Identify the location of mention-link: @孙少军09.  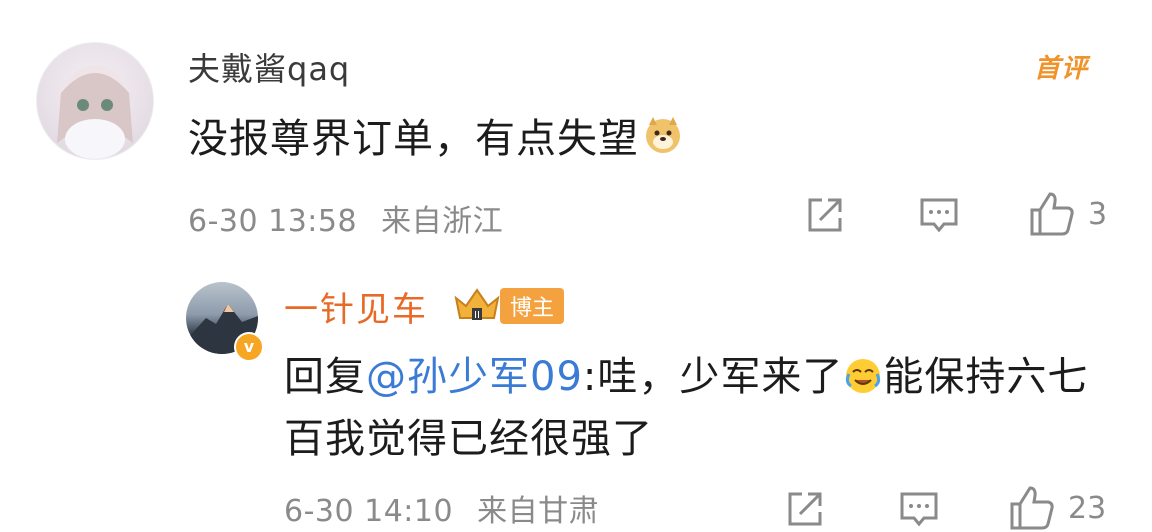
(474, 377).